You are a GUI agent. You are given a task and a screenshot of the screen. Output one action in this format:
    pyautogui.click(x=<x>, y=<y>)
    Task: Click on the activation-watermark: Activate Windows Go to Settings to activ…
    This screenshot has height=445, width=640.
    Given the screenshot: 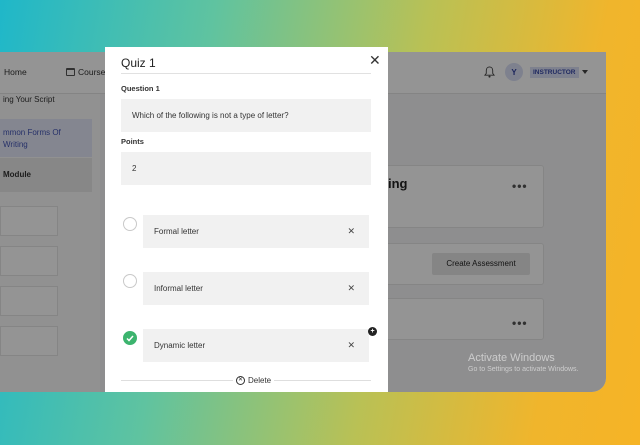 What is the action you would take?
    pyautogui.click(x=523, y=362)
    